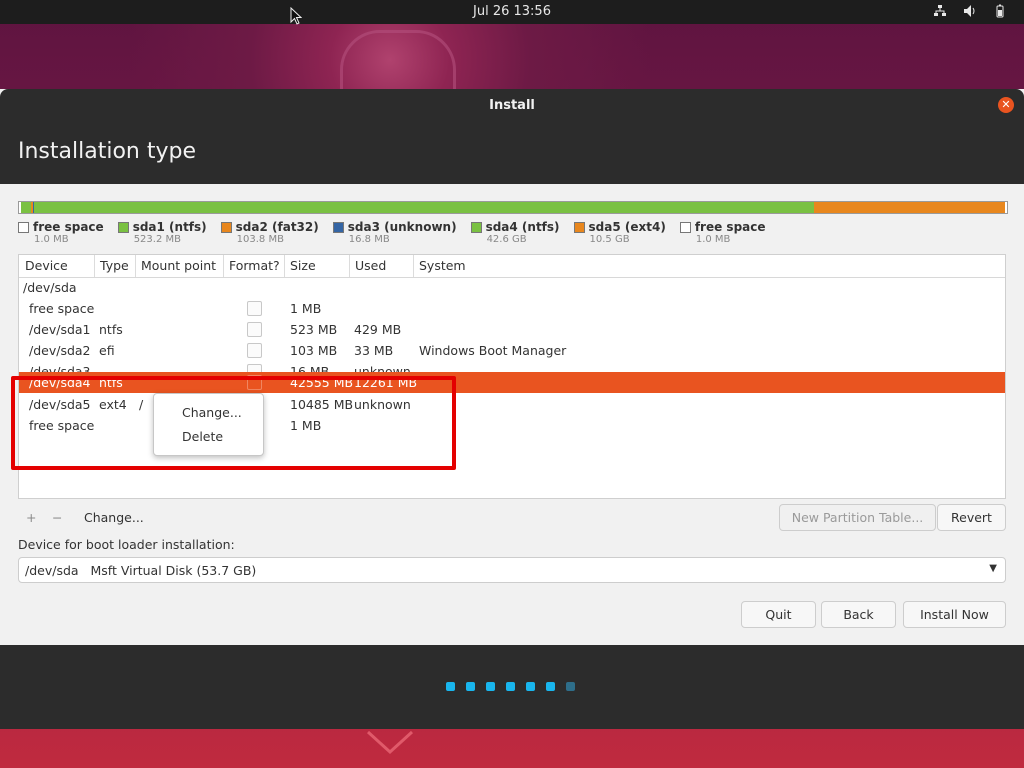 The width and height of the screenshot is (1024, 768). Describe the element at coordinates (993, 568) in the screenshot. I see `chevron-down-icon: ▼` at that location.